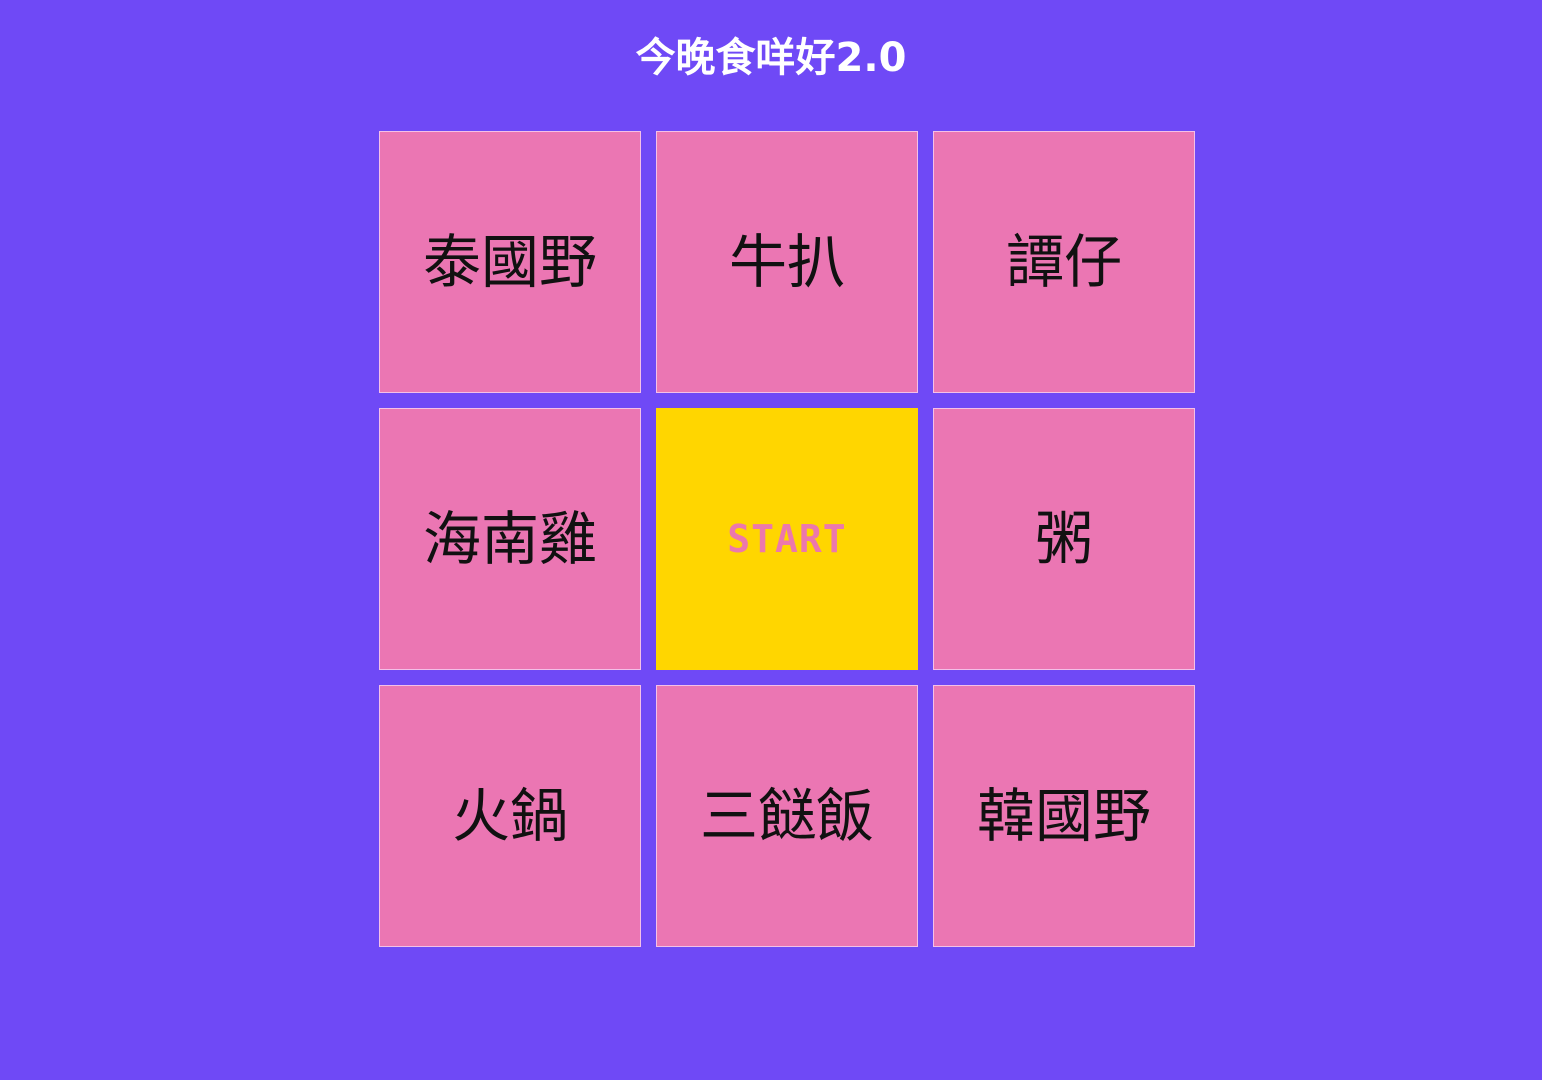 The height and width of the screenshot is (1080, 1542). Describe the element at coordinates (510, 539) in the screenshot. I see `food-tile-hainan-chicken: 海南雞` at that location.